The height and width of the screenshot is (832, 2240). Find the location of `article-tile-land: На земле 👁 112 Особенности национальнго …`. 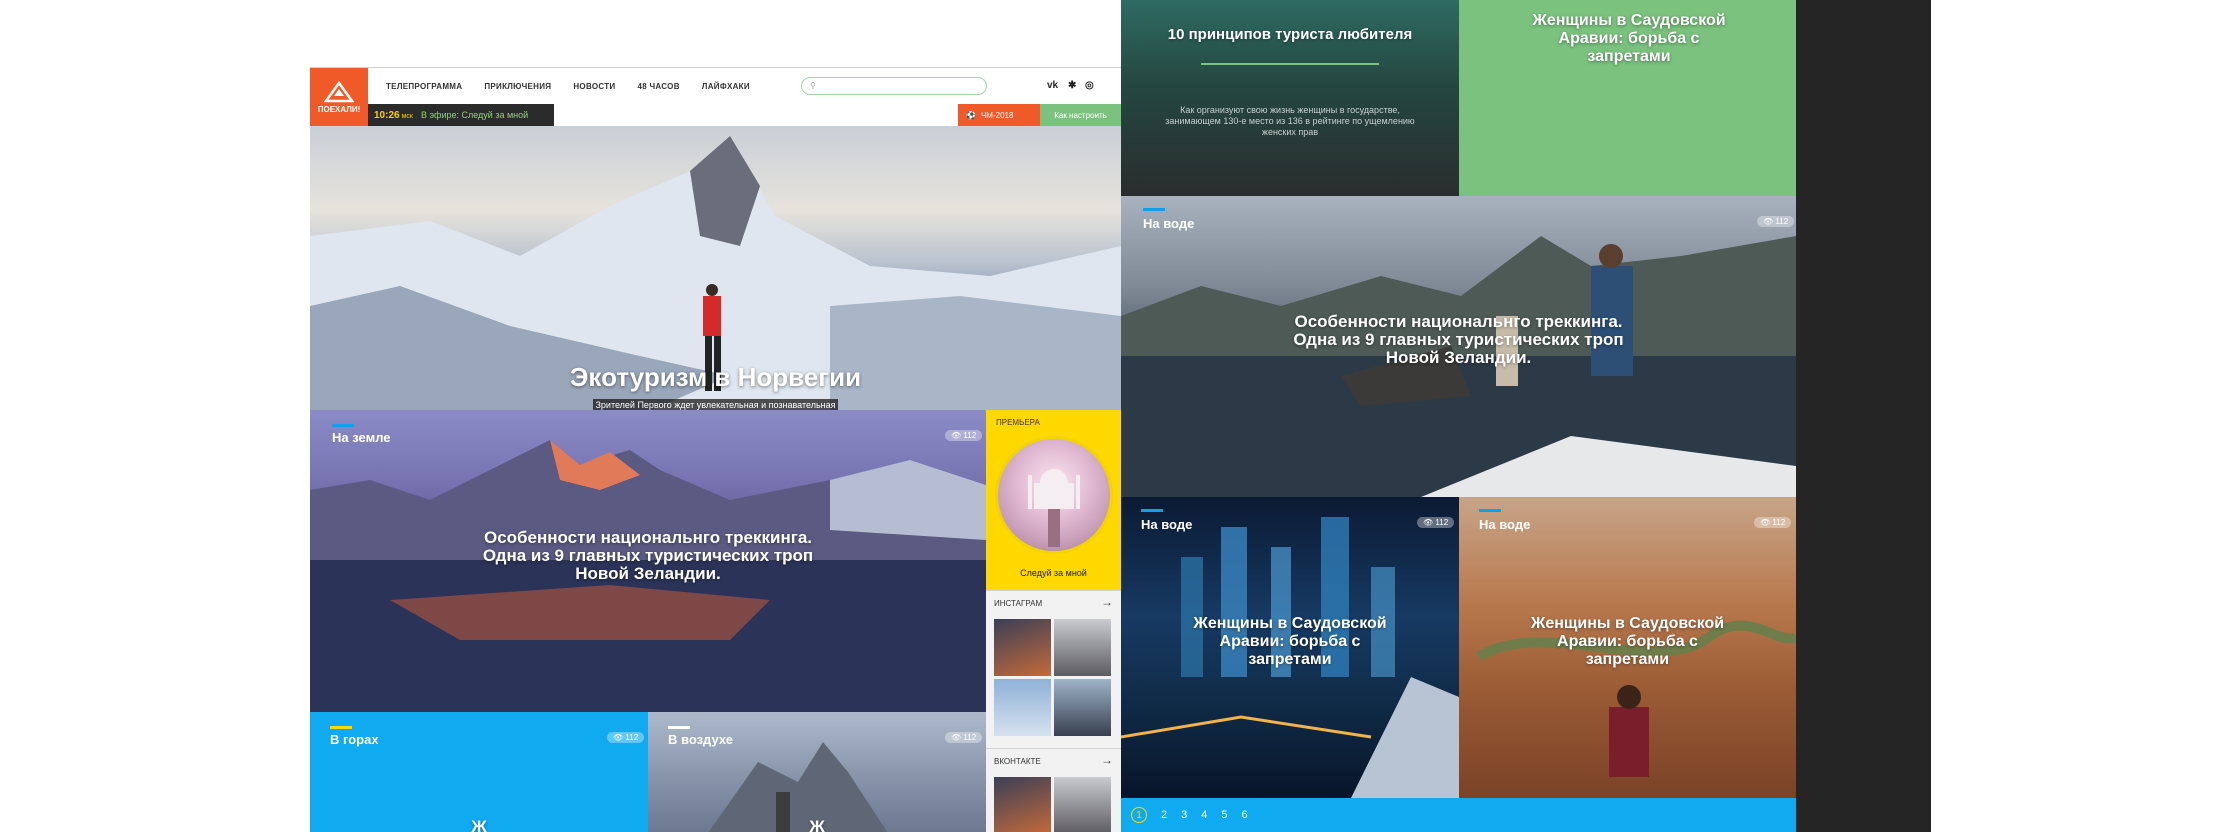

article-tile-land: На земле 👁 112 Особенности национальнго … is located at coordinates (648, 561).